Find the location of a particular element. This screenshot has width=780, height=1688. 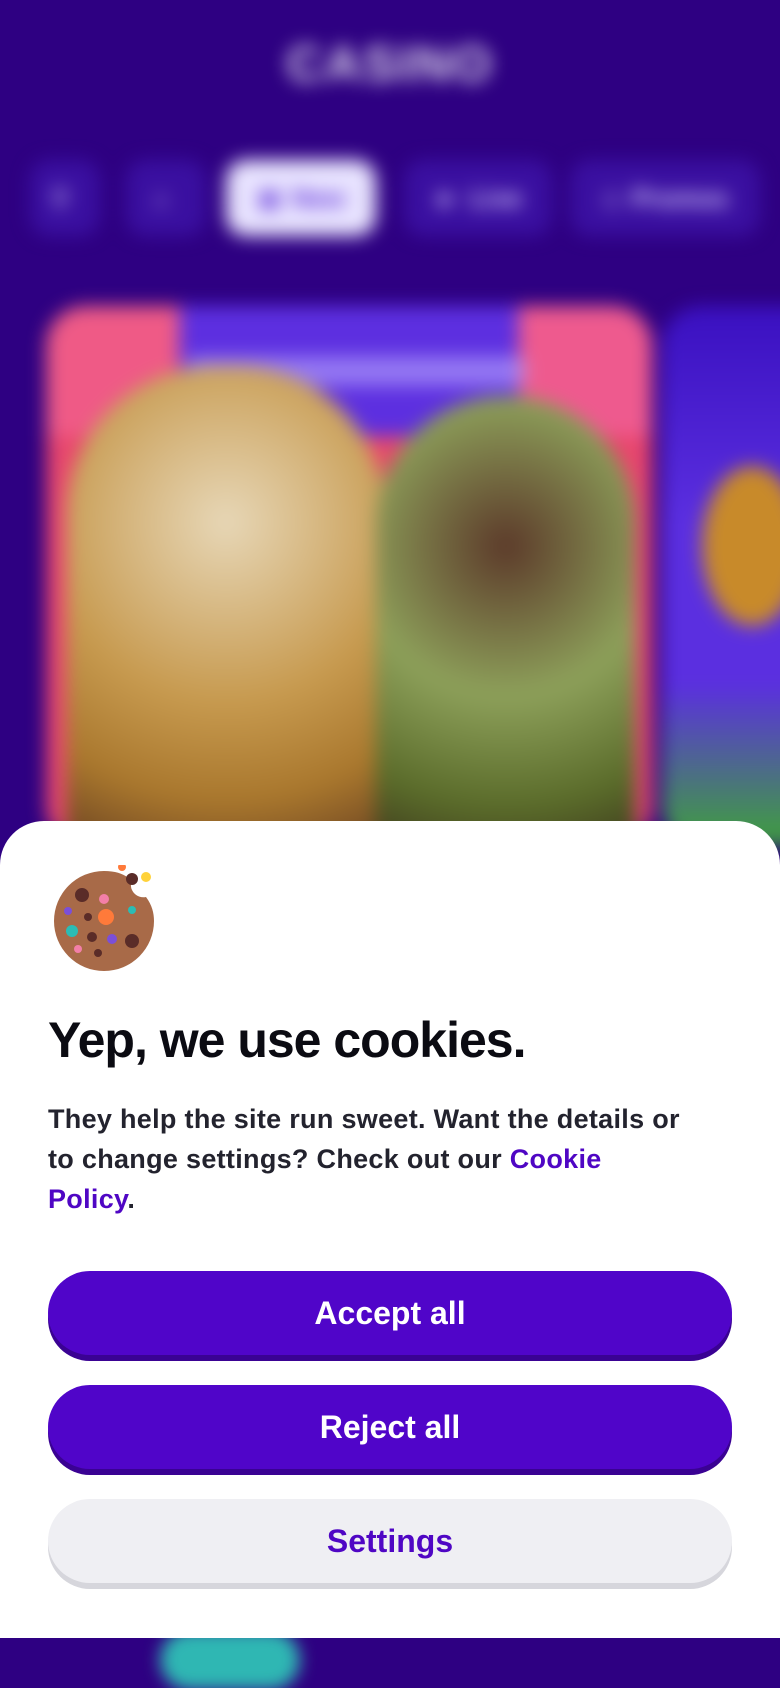

cookie-title: Yep, we use cookies. is located at coordinates (287, 1040).